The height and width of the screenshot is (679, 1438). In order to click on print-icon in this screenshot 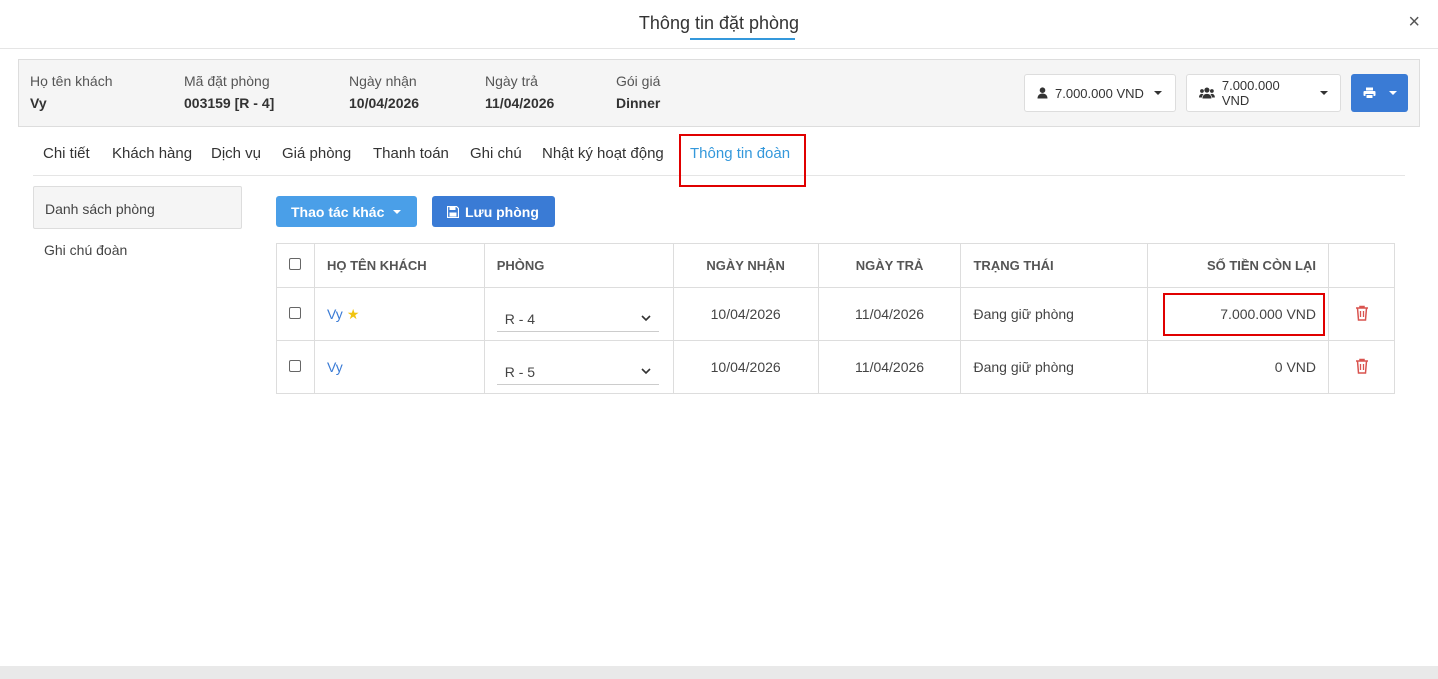, I will do `click(1369, 93)`.